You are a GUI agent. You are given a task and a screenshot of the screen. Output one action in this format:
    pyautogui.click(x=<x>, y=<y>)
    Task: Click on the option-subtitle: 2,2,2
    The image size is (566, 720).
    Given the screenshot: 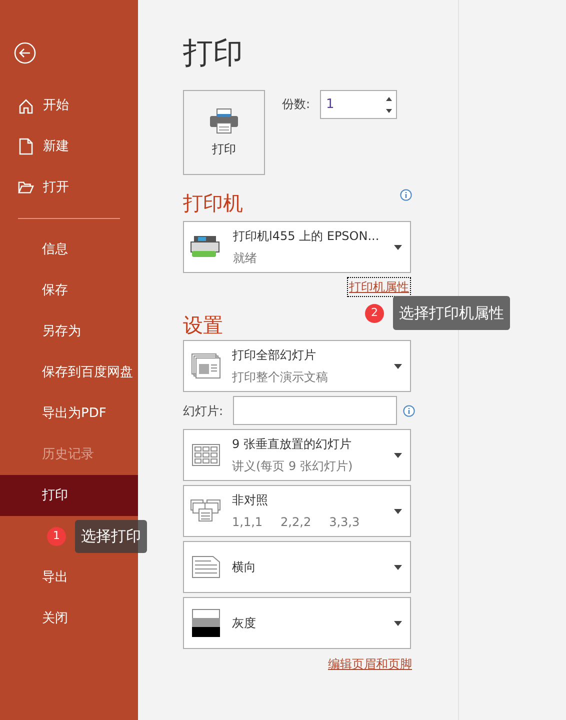 What is the action you would take?
    pyautogui.click(x=296, y=522)
    